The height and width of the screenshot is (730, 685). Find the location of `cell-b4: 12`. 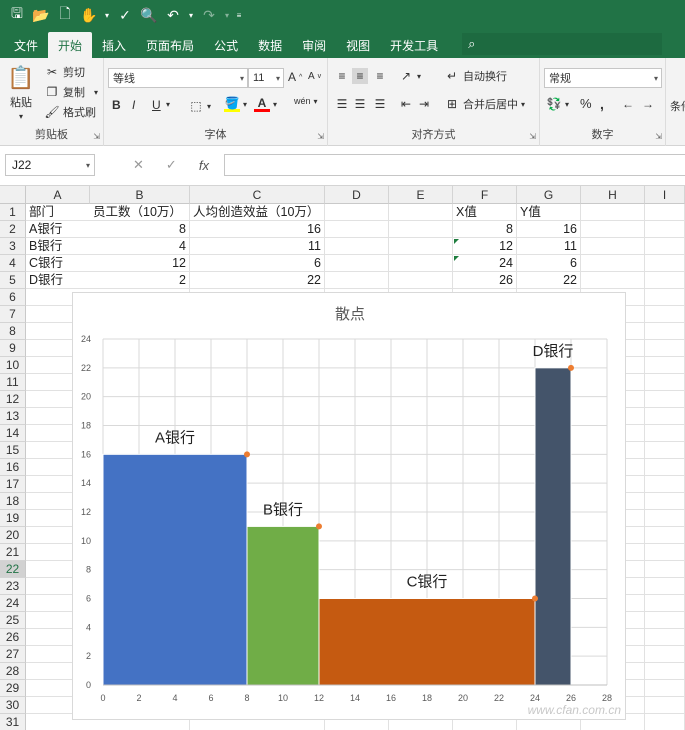

cell-b4: 12 is located at coordinates (139, 263).